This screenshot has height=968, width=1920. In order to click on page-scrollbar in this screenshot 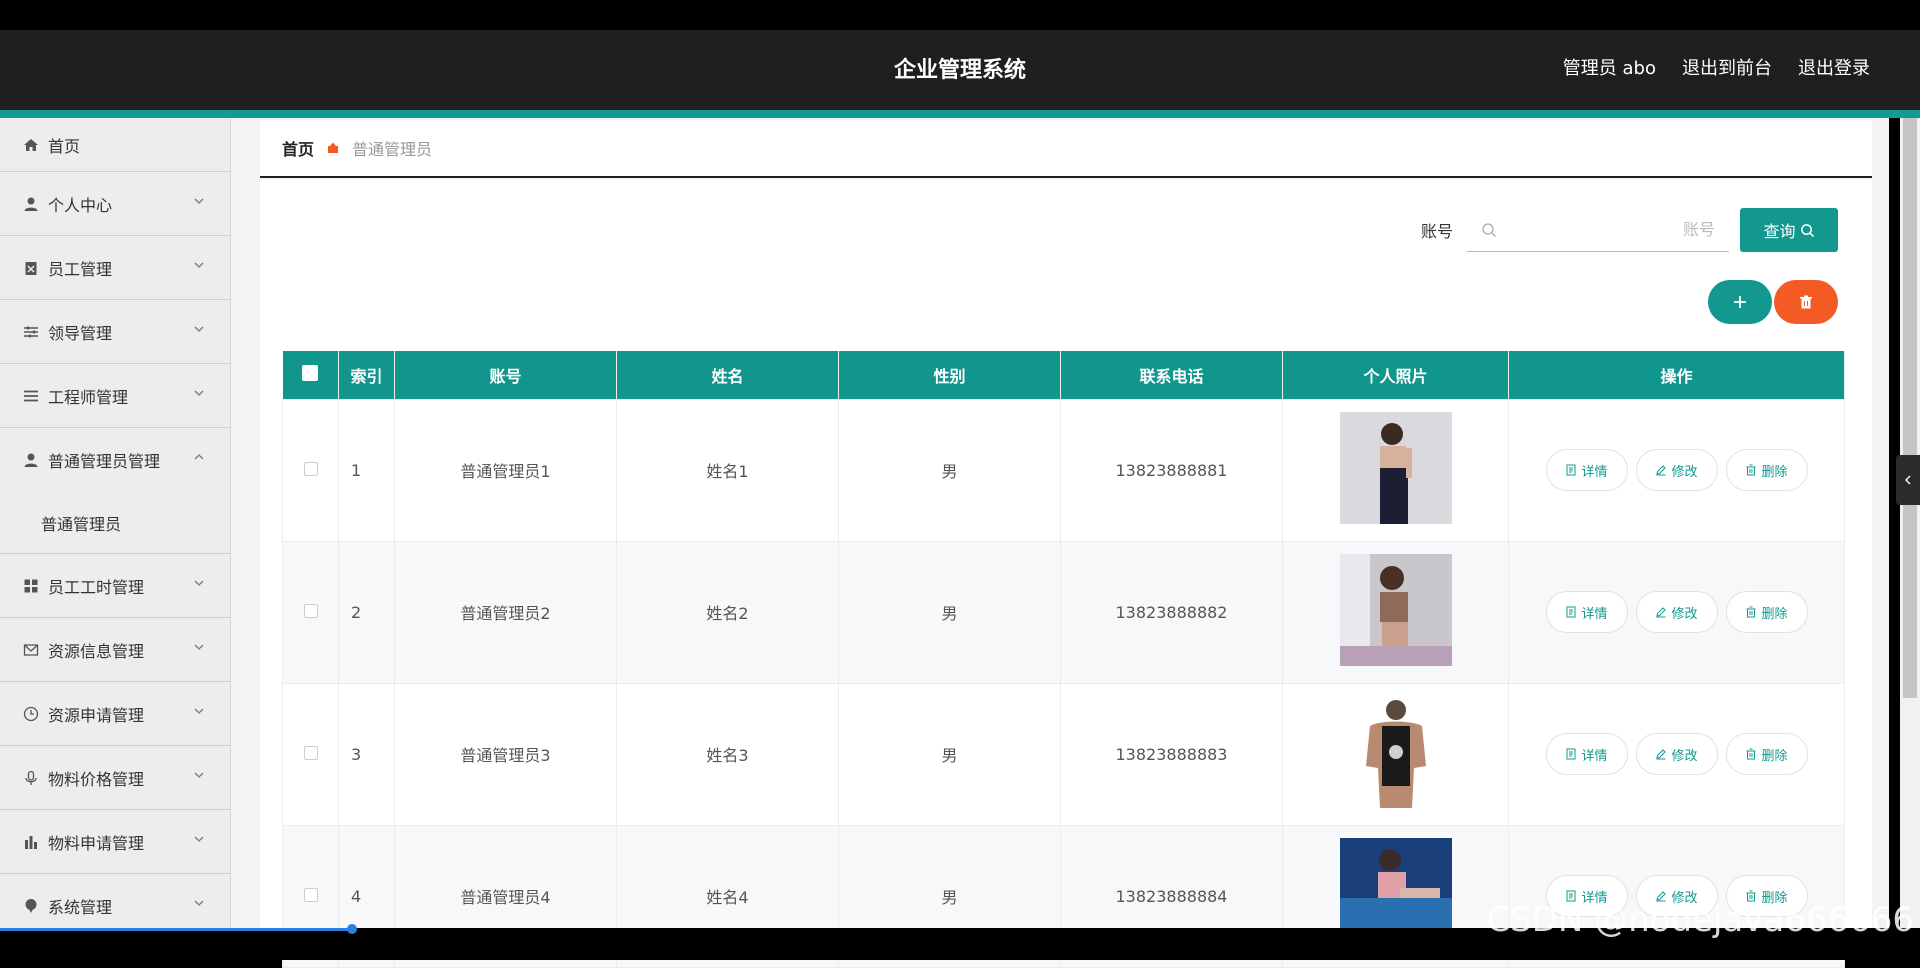, I will do `click(1910, 523)`.